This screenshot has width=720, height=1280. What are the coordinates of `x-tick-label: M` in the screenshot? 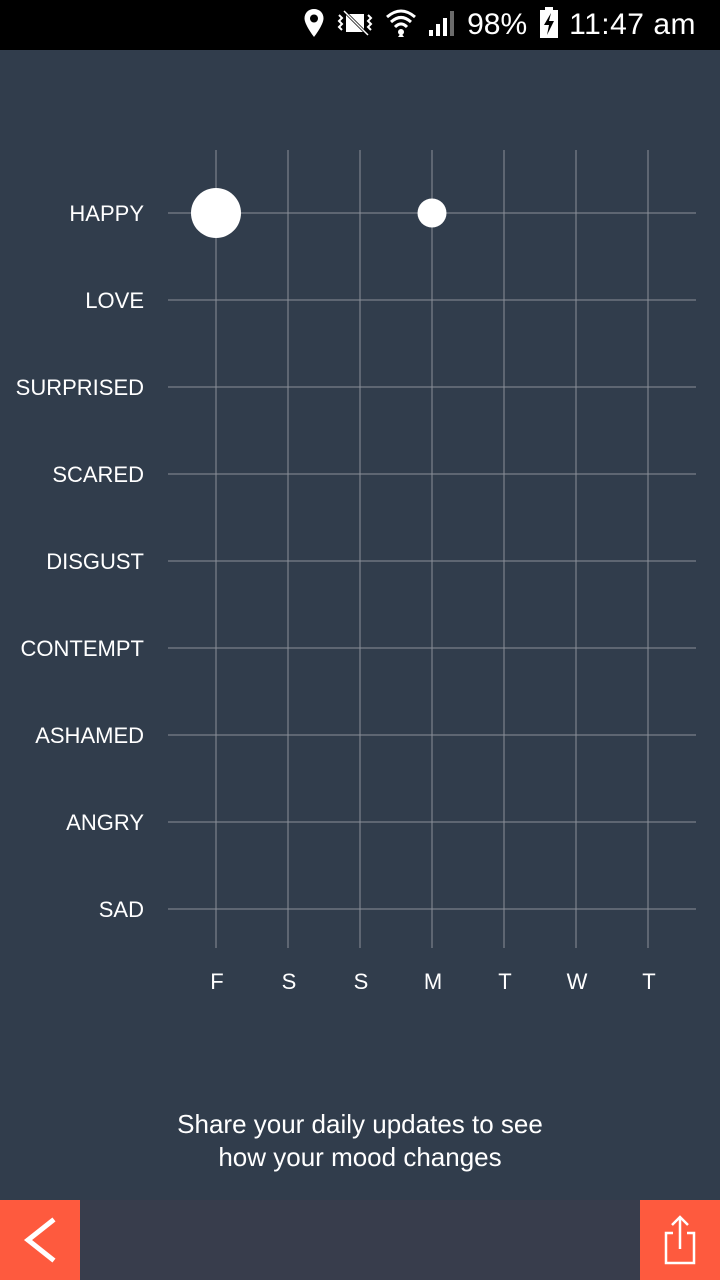 It's located at (433, 981).